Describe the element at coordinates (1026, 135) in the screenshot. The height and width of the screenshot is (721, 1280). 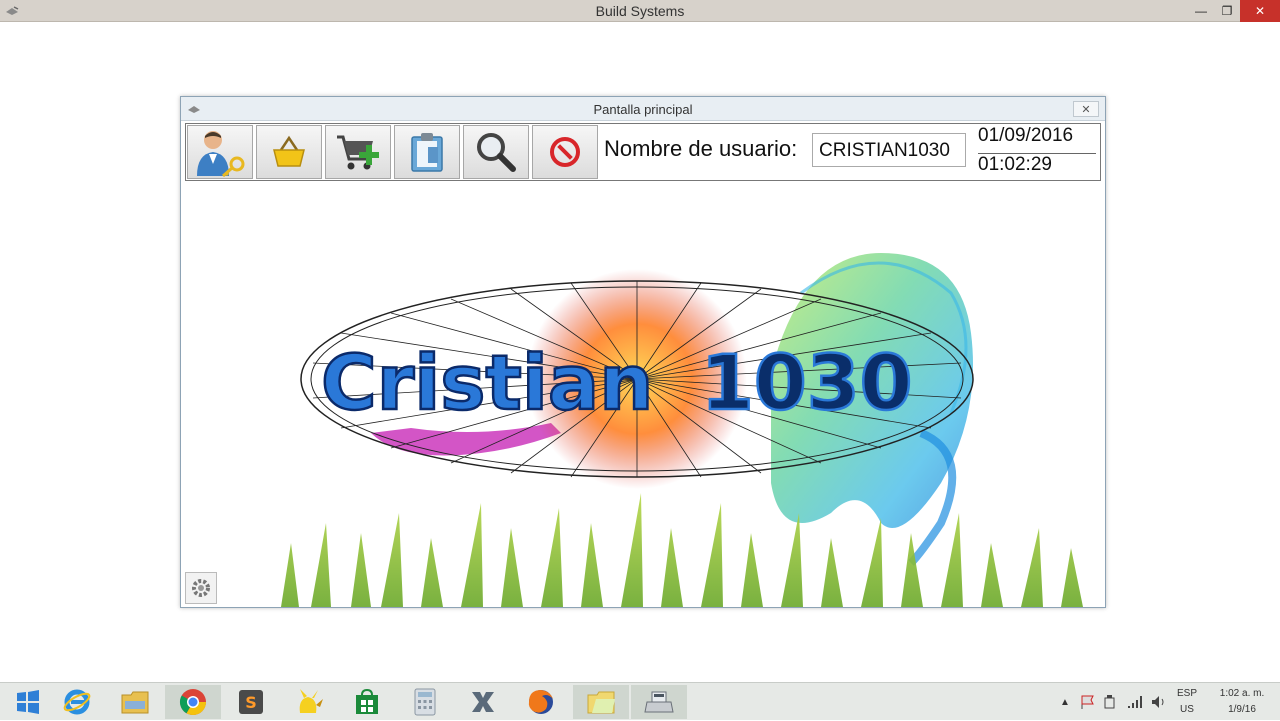
I see `date-display: 01/09/2016` at that location.